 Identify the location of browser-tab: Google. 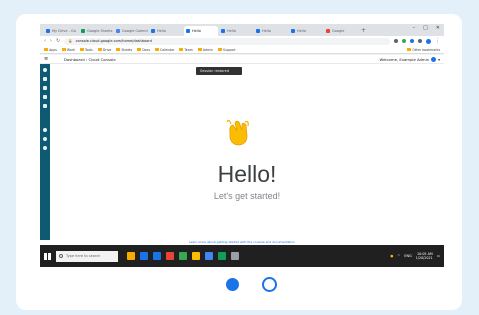
(341, 31).